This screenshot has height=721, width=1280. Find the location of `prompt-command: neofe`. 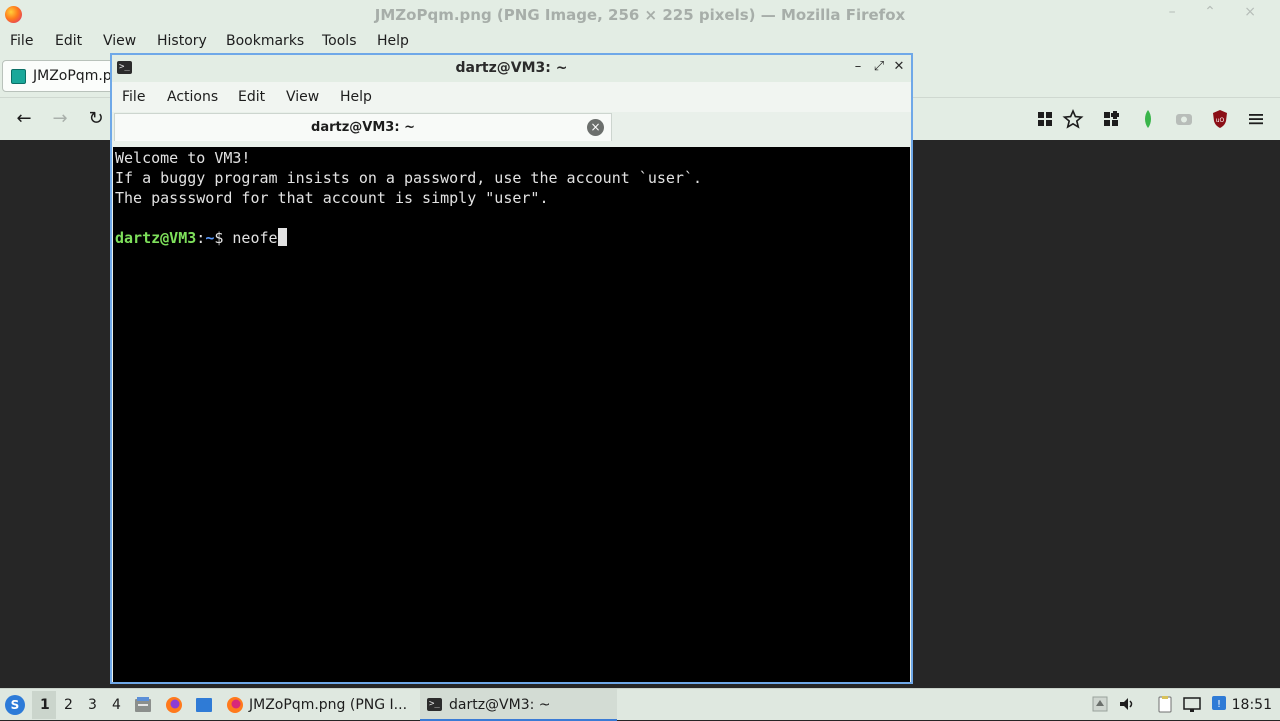

prompt-command: neofe is located at coordinates (255, 238).